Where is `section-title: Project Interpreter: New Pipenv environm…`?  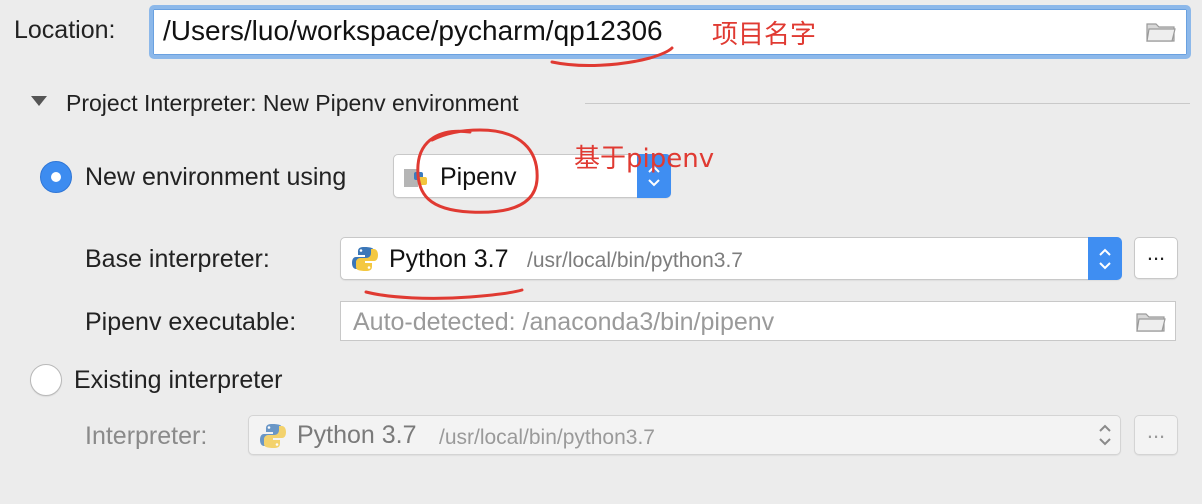
section-title: Project Interpreter: New Pipenv environm… is located at coordinates (292, 103).